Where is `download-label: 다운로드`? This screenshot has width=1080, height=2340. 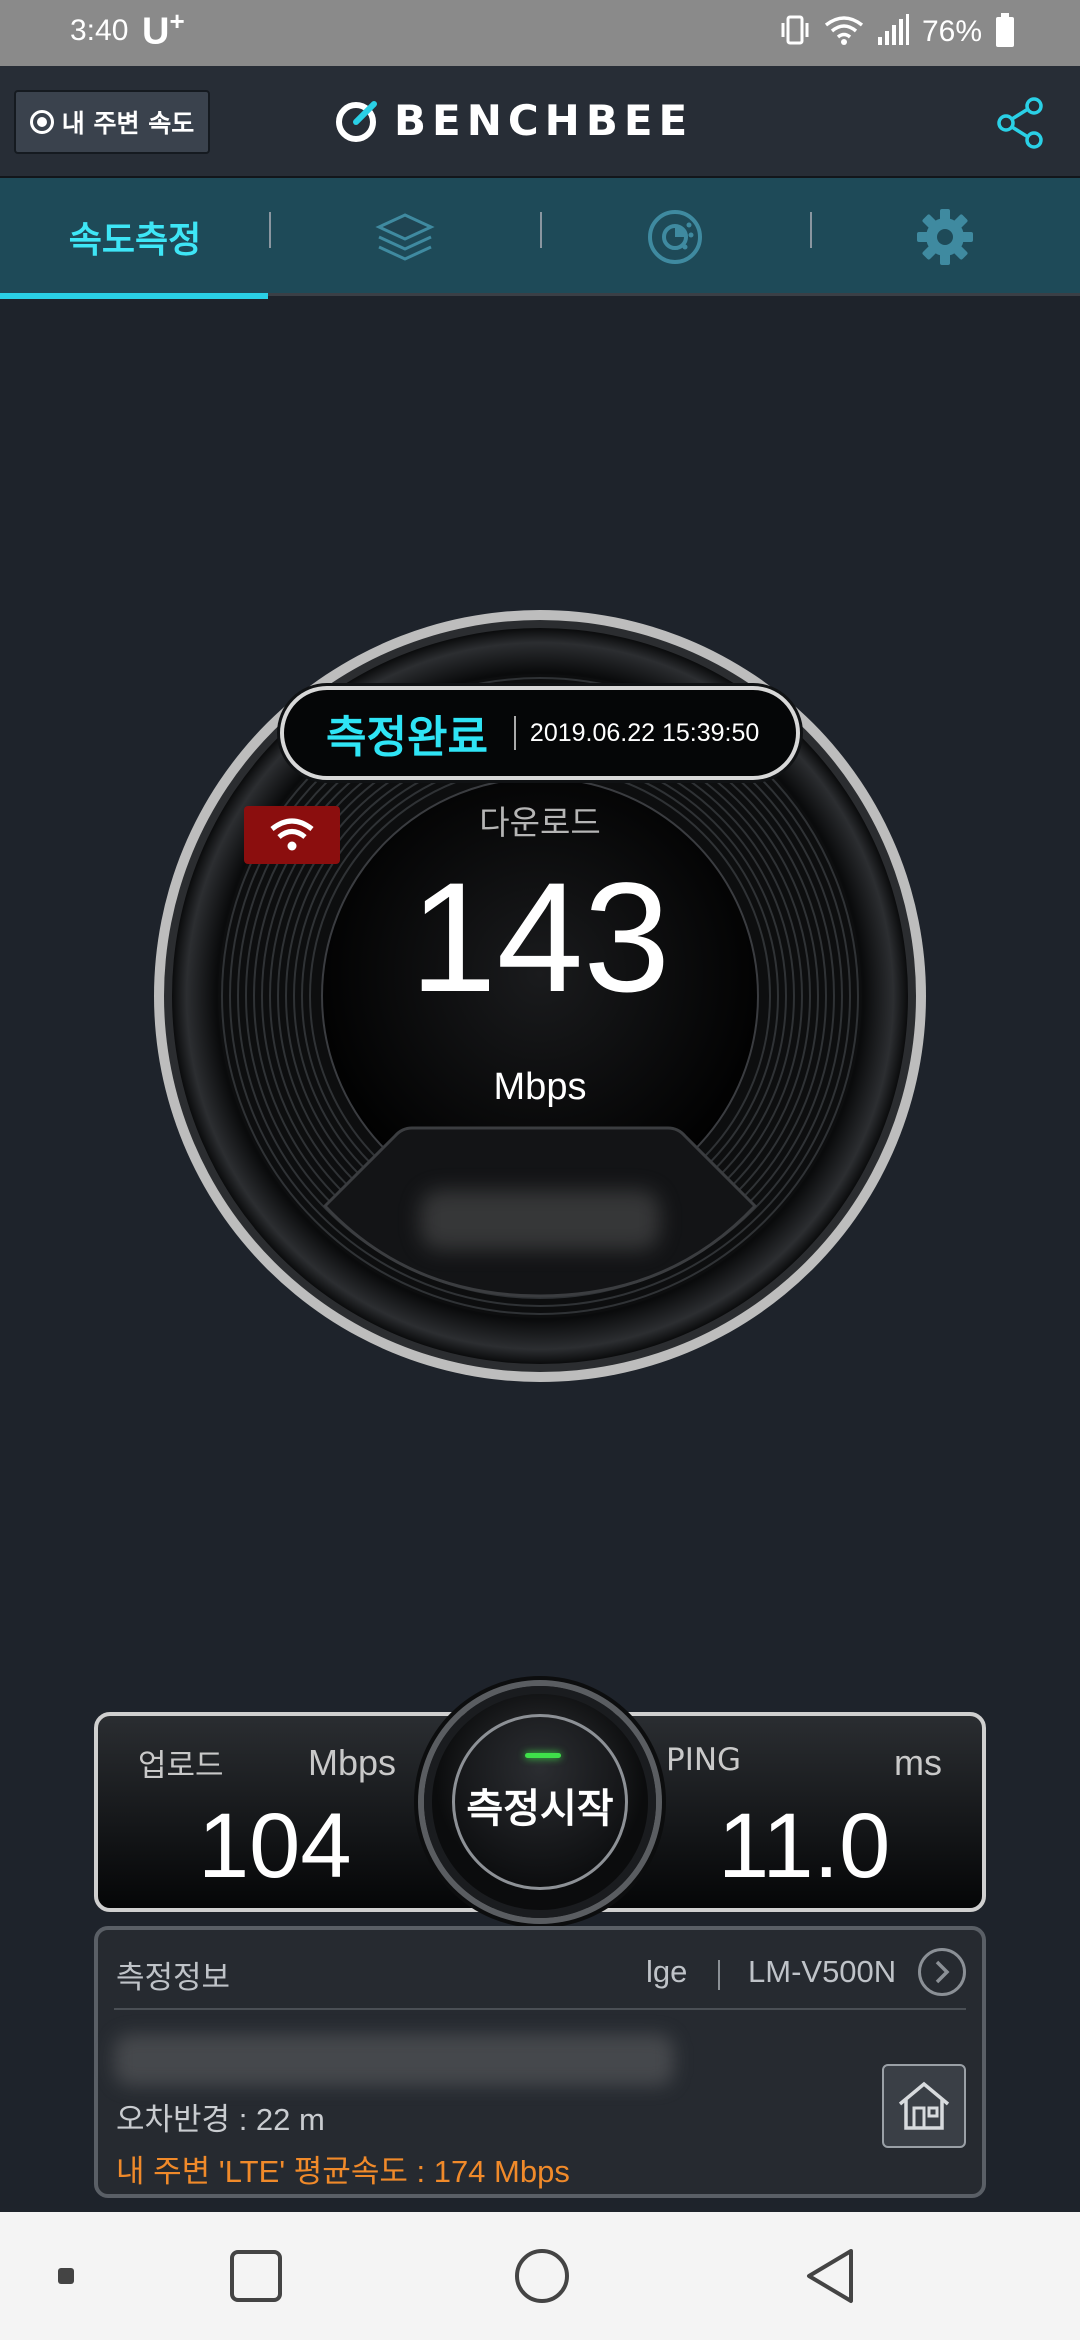
download-label: 다운로드 is located at coordinates (540, 822).